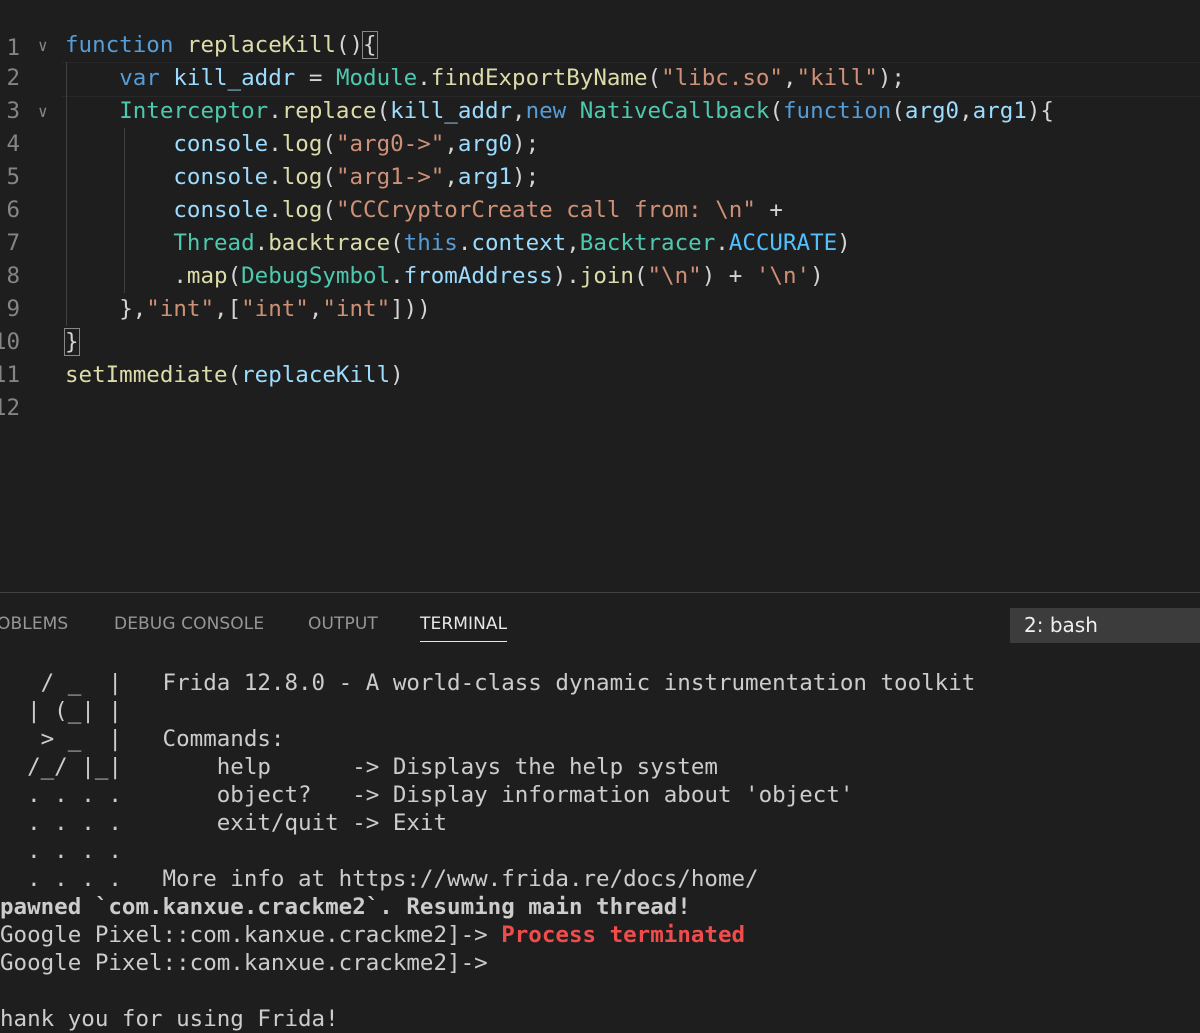 The image size is (1200, 1033). Describe the element at coordinates (837, 78) in the screenshot. I see `string: "kill"` at that location.